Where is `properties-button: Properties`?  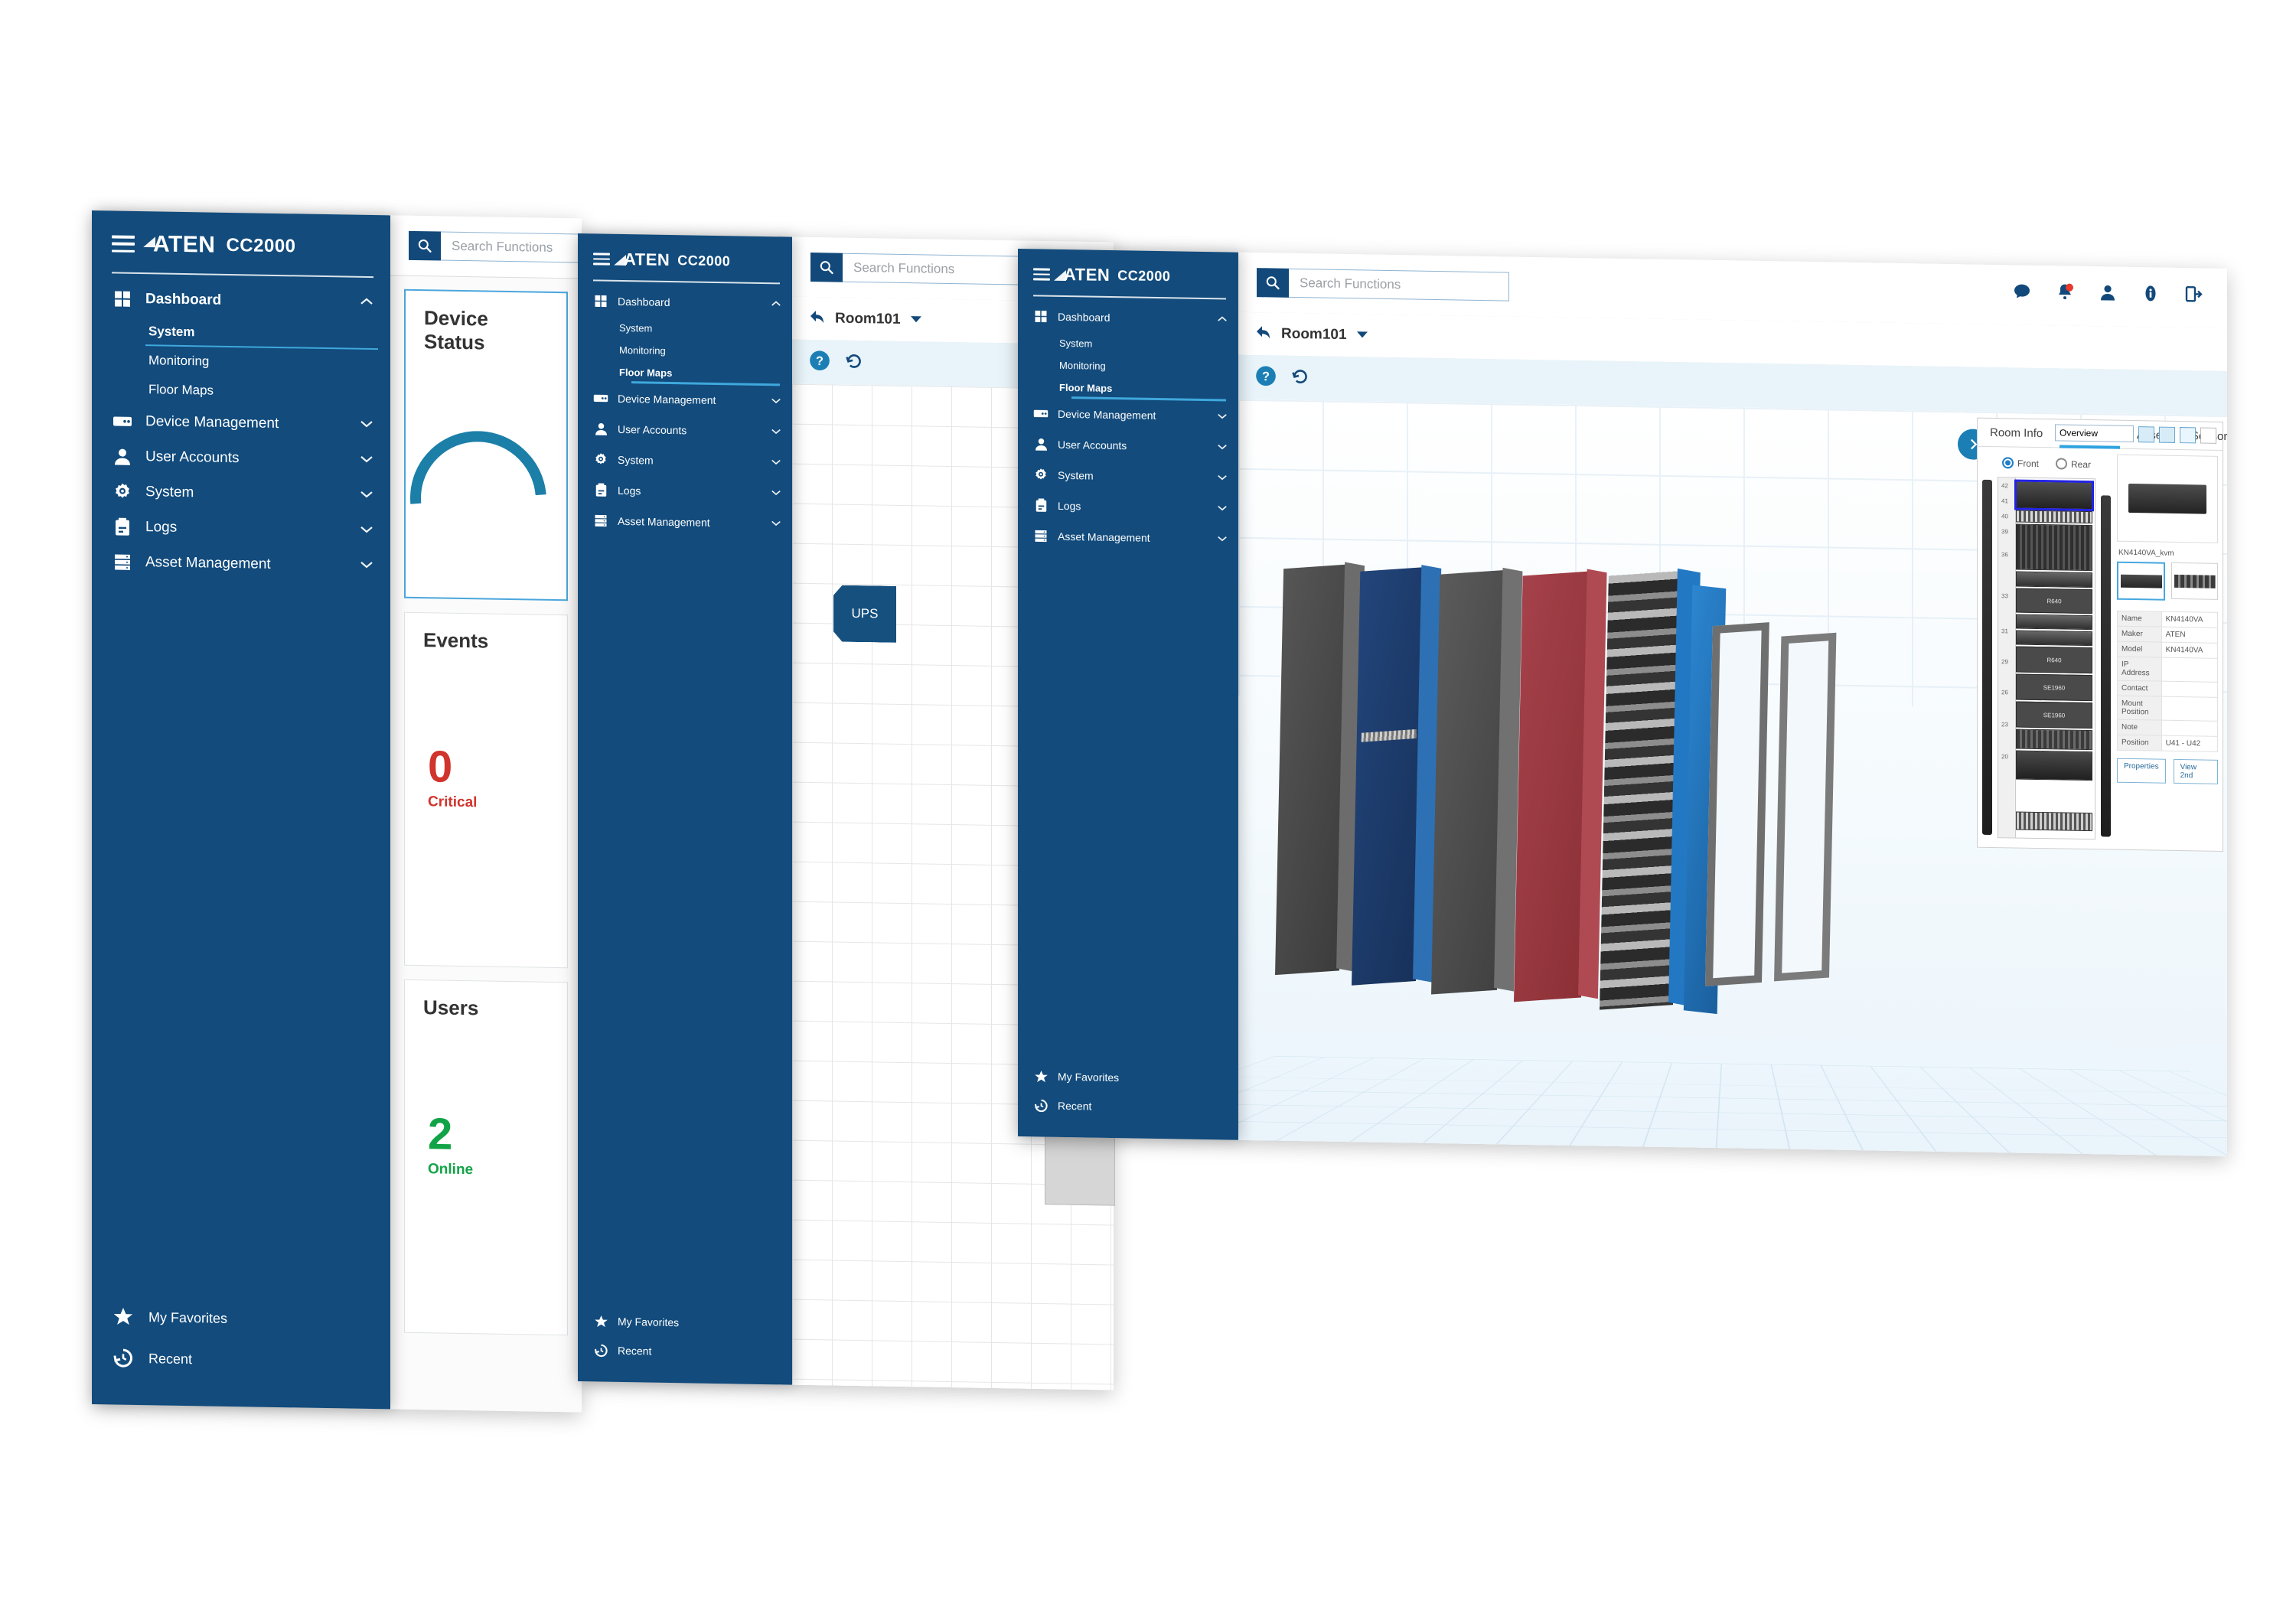
properties-button: Properties is located at coordinates (2141, 771).